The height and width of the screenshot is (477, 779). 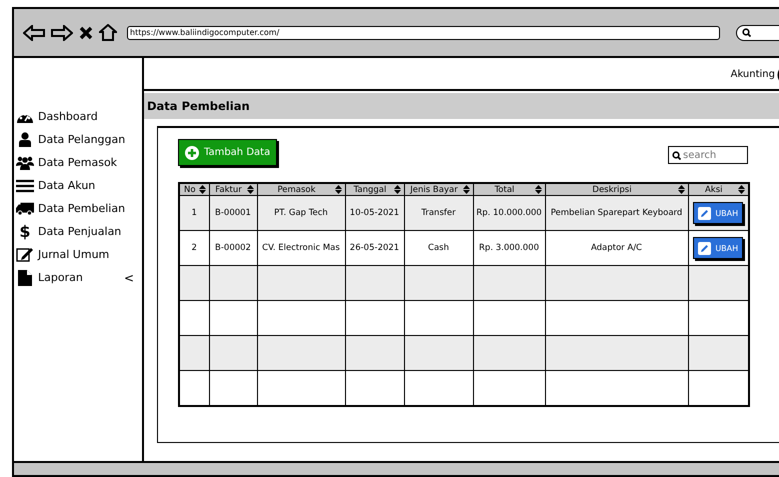 I want to click on sidebar-label: Jurnal Umum, so click(x=74, y=254).